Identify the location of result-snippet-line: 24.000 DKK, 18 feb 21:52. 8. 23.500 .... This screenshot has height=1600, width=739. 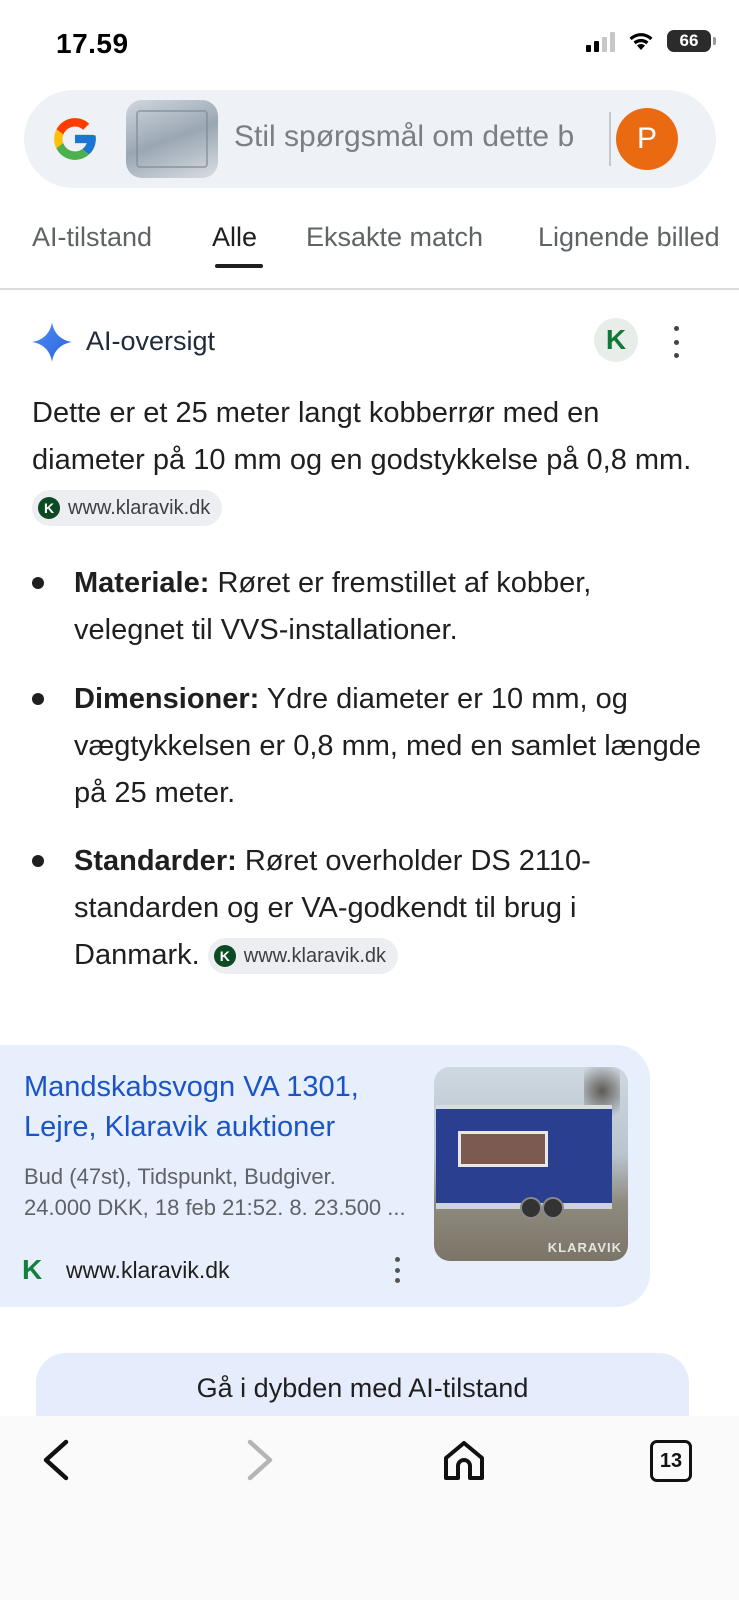
(215, 1207).